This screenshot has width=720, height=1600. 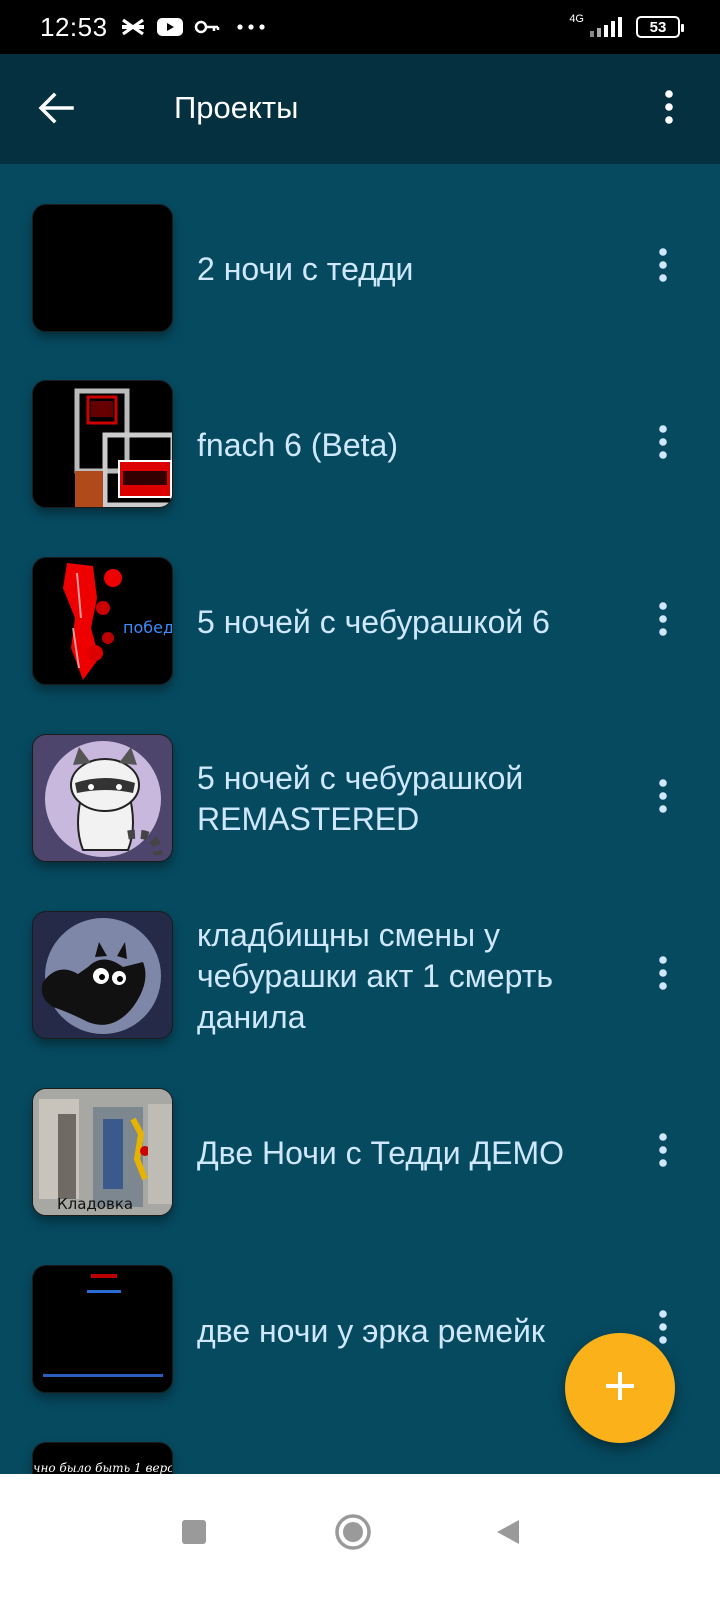 I want to click on recents-button, so click(x=194, y=1534).